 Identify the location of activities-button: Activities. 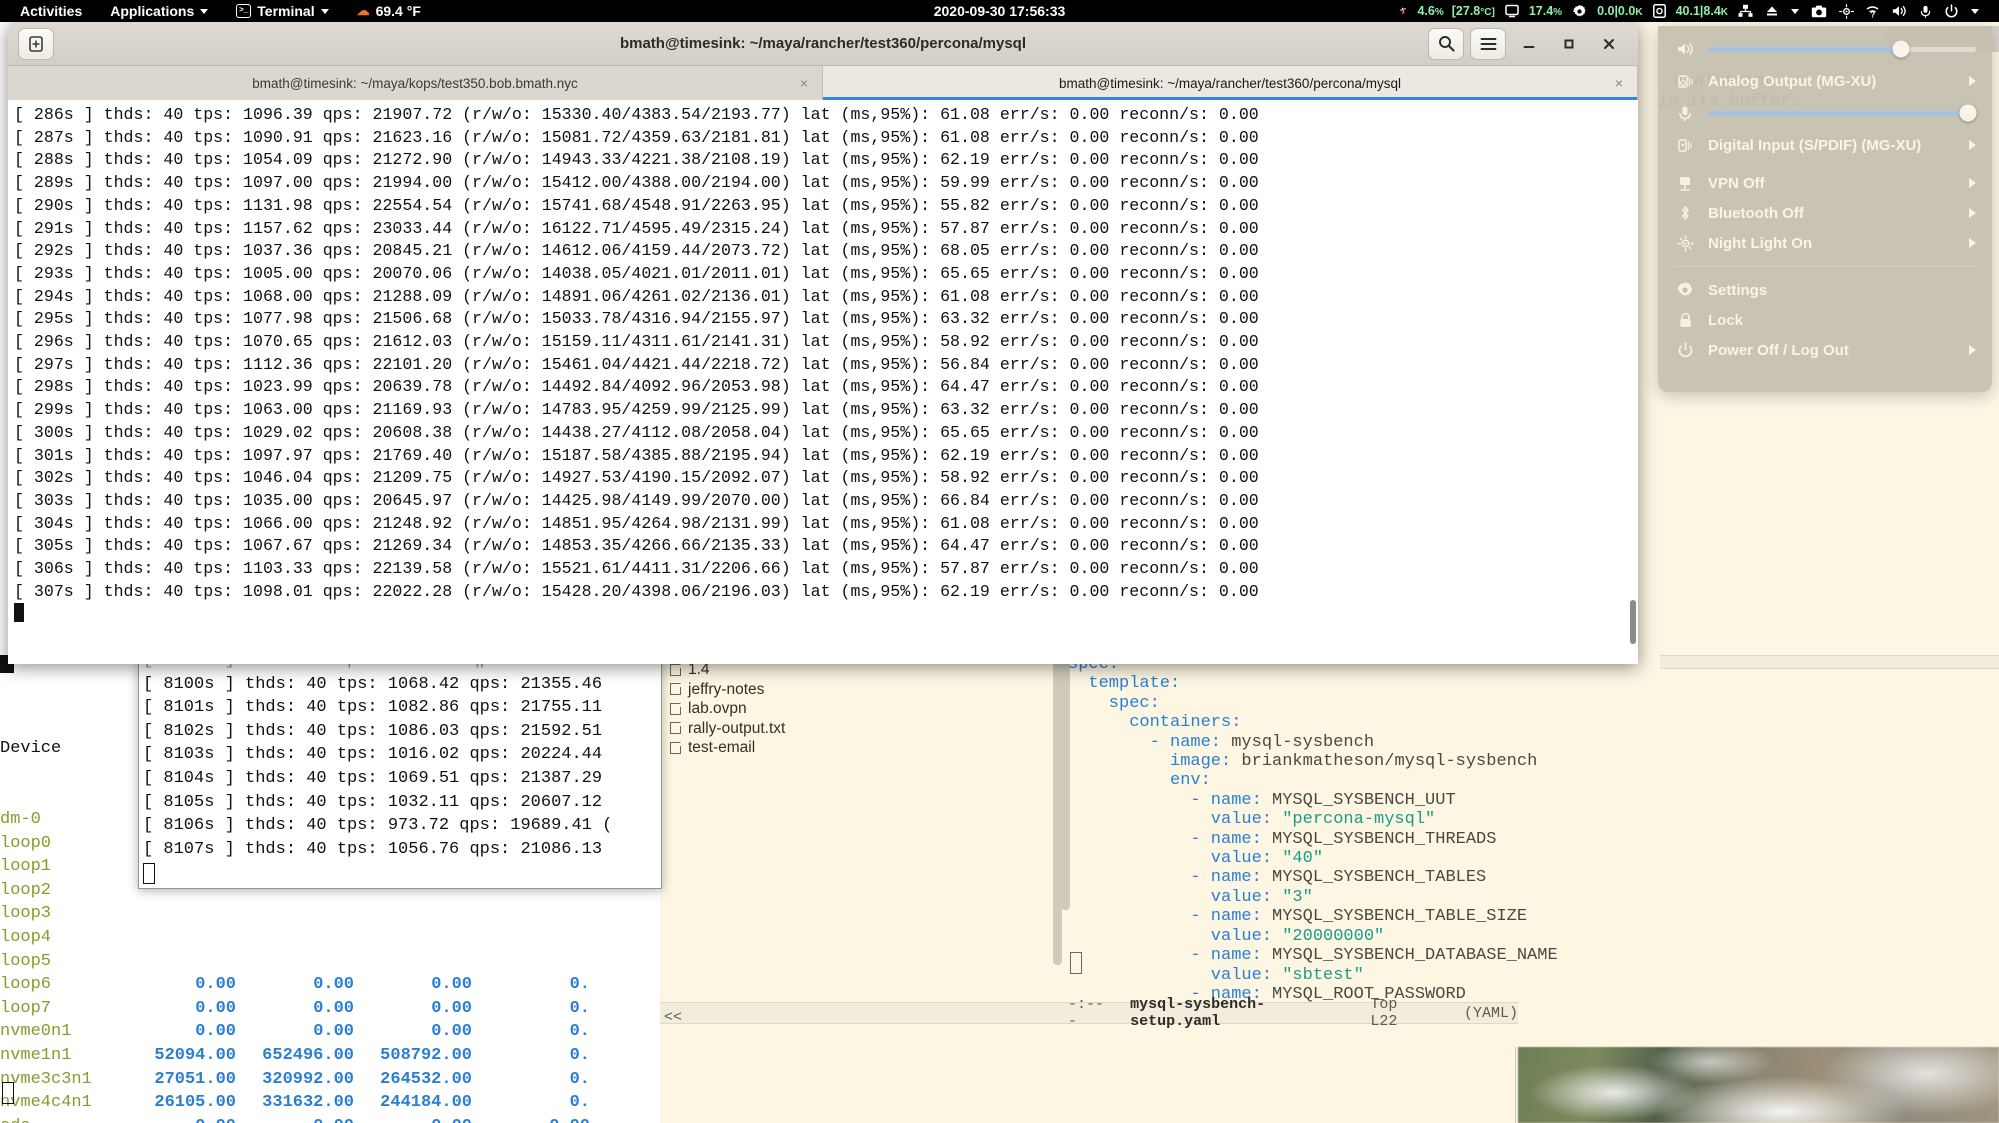
(53, 11).